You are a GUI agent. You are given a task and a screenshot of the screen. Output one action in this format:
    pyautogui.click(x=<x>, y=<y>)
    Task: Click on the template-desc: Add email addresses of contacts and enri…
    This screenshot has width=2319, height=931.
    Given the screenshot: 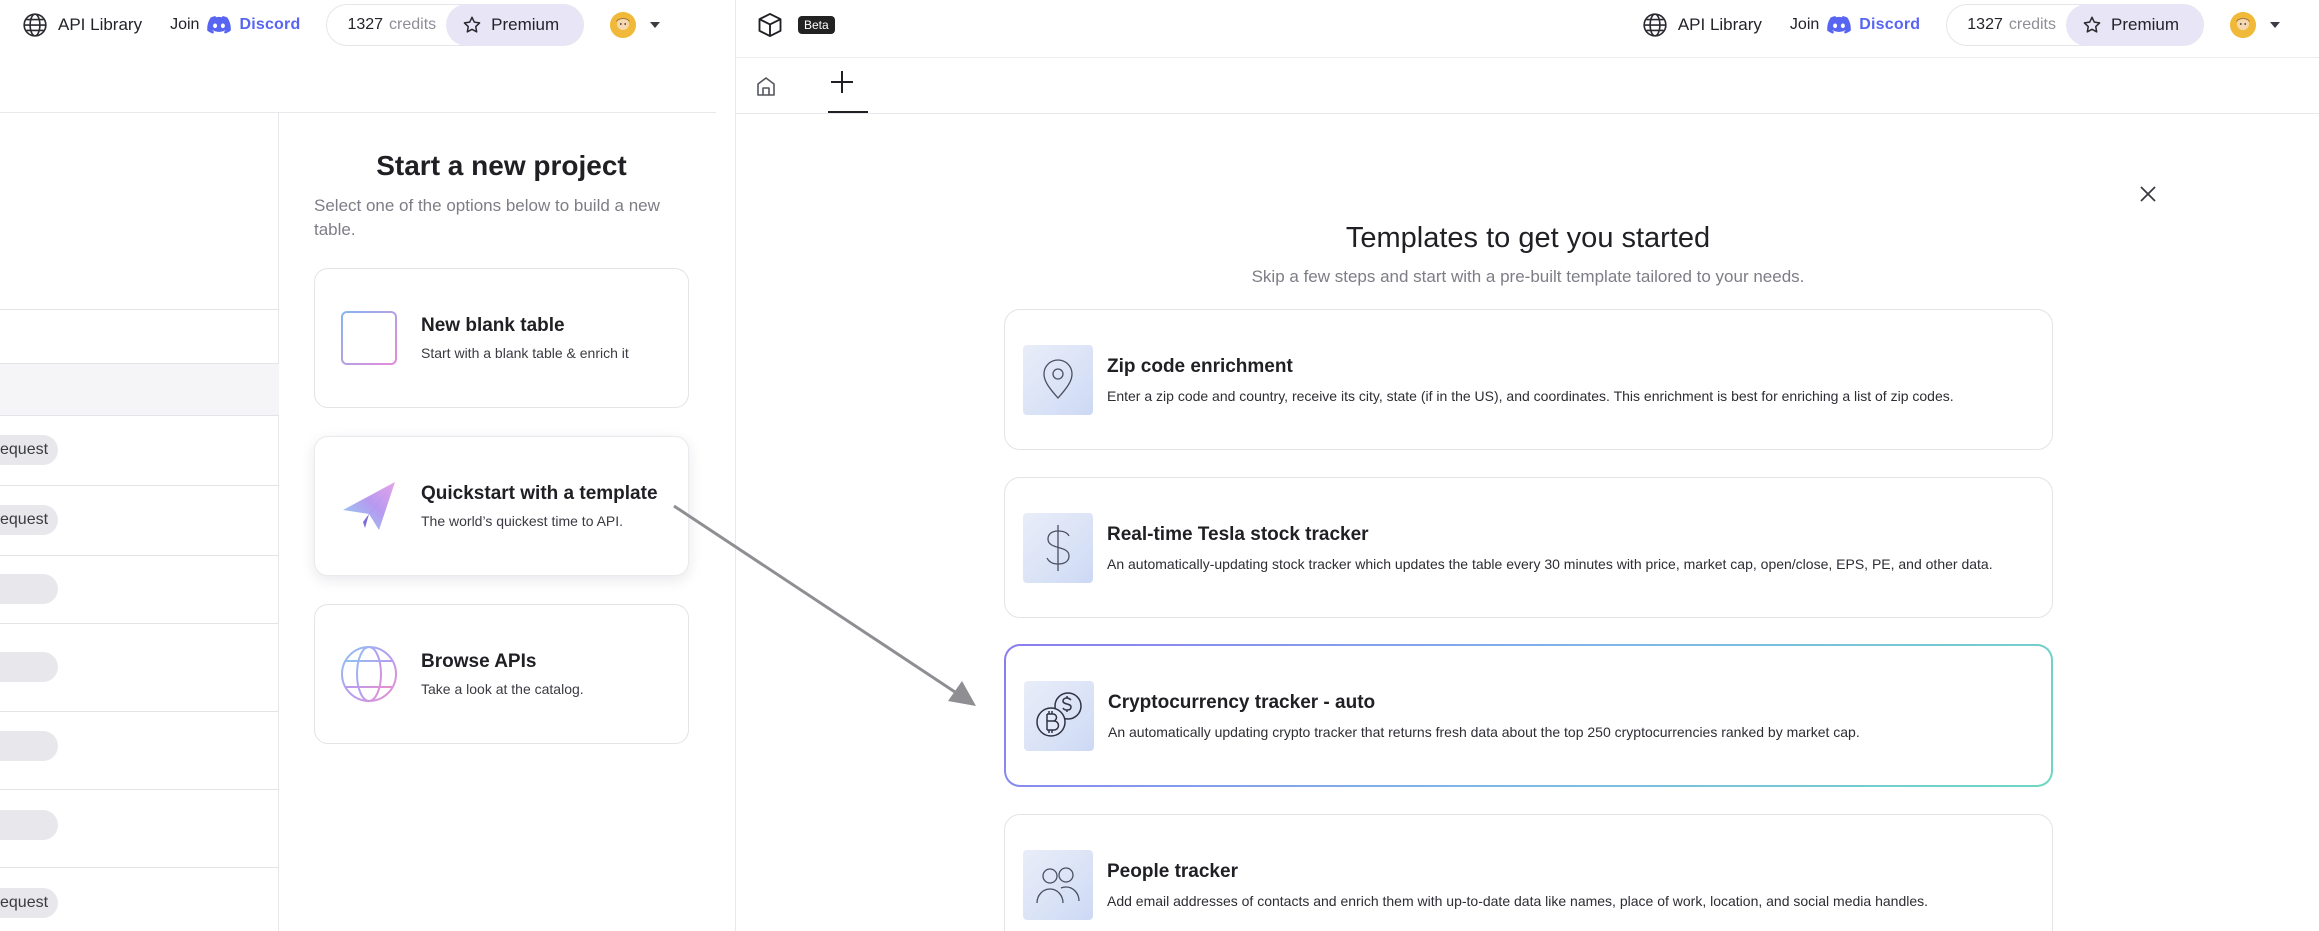 What is the action you would take?
    pyautogui.click(x=1518, y=900)
    